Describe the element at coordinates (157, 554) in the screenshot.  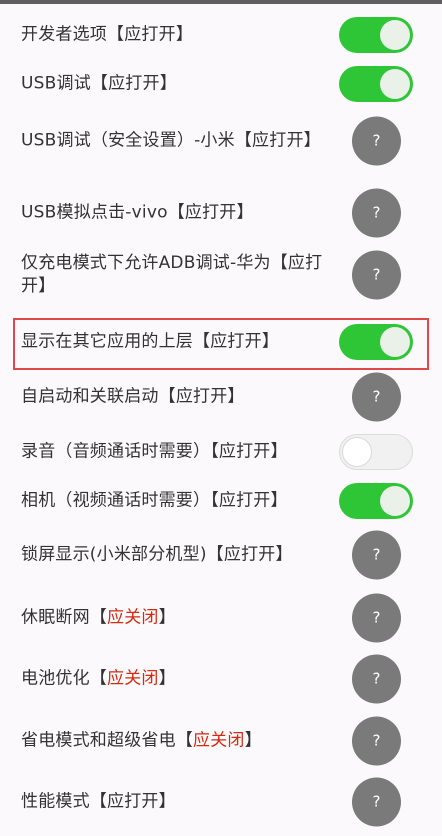
I see `setting-label: 锁屏显示(小米部分机型)【应打开】` at that location.